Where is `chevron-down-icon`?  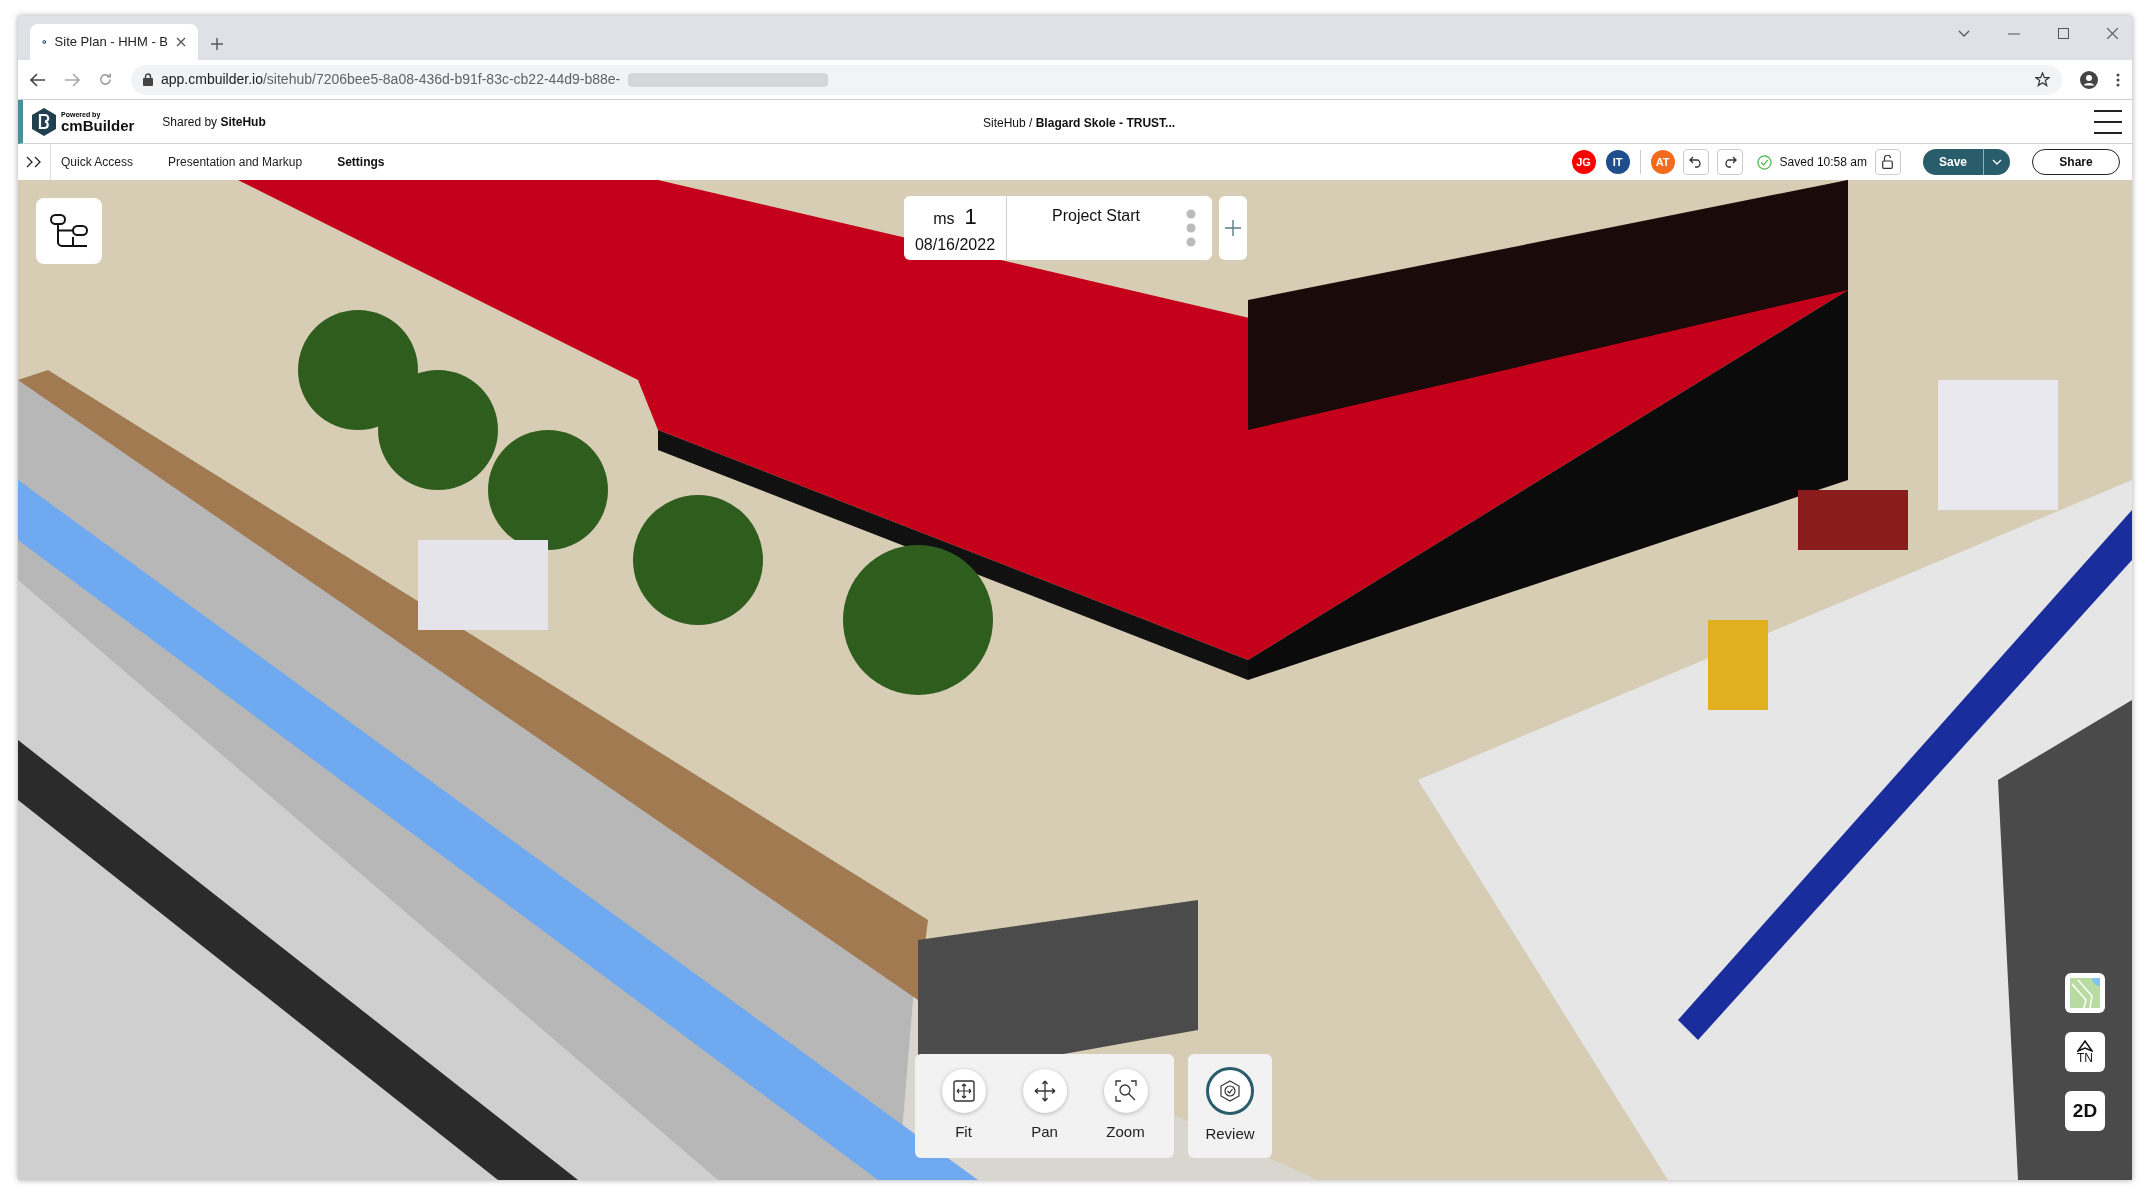 chevron-down-icon is located at coordinates (1964, 33).